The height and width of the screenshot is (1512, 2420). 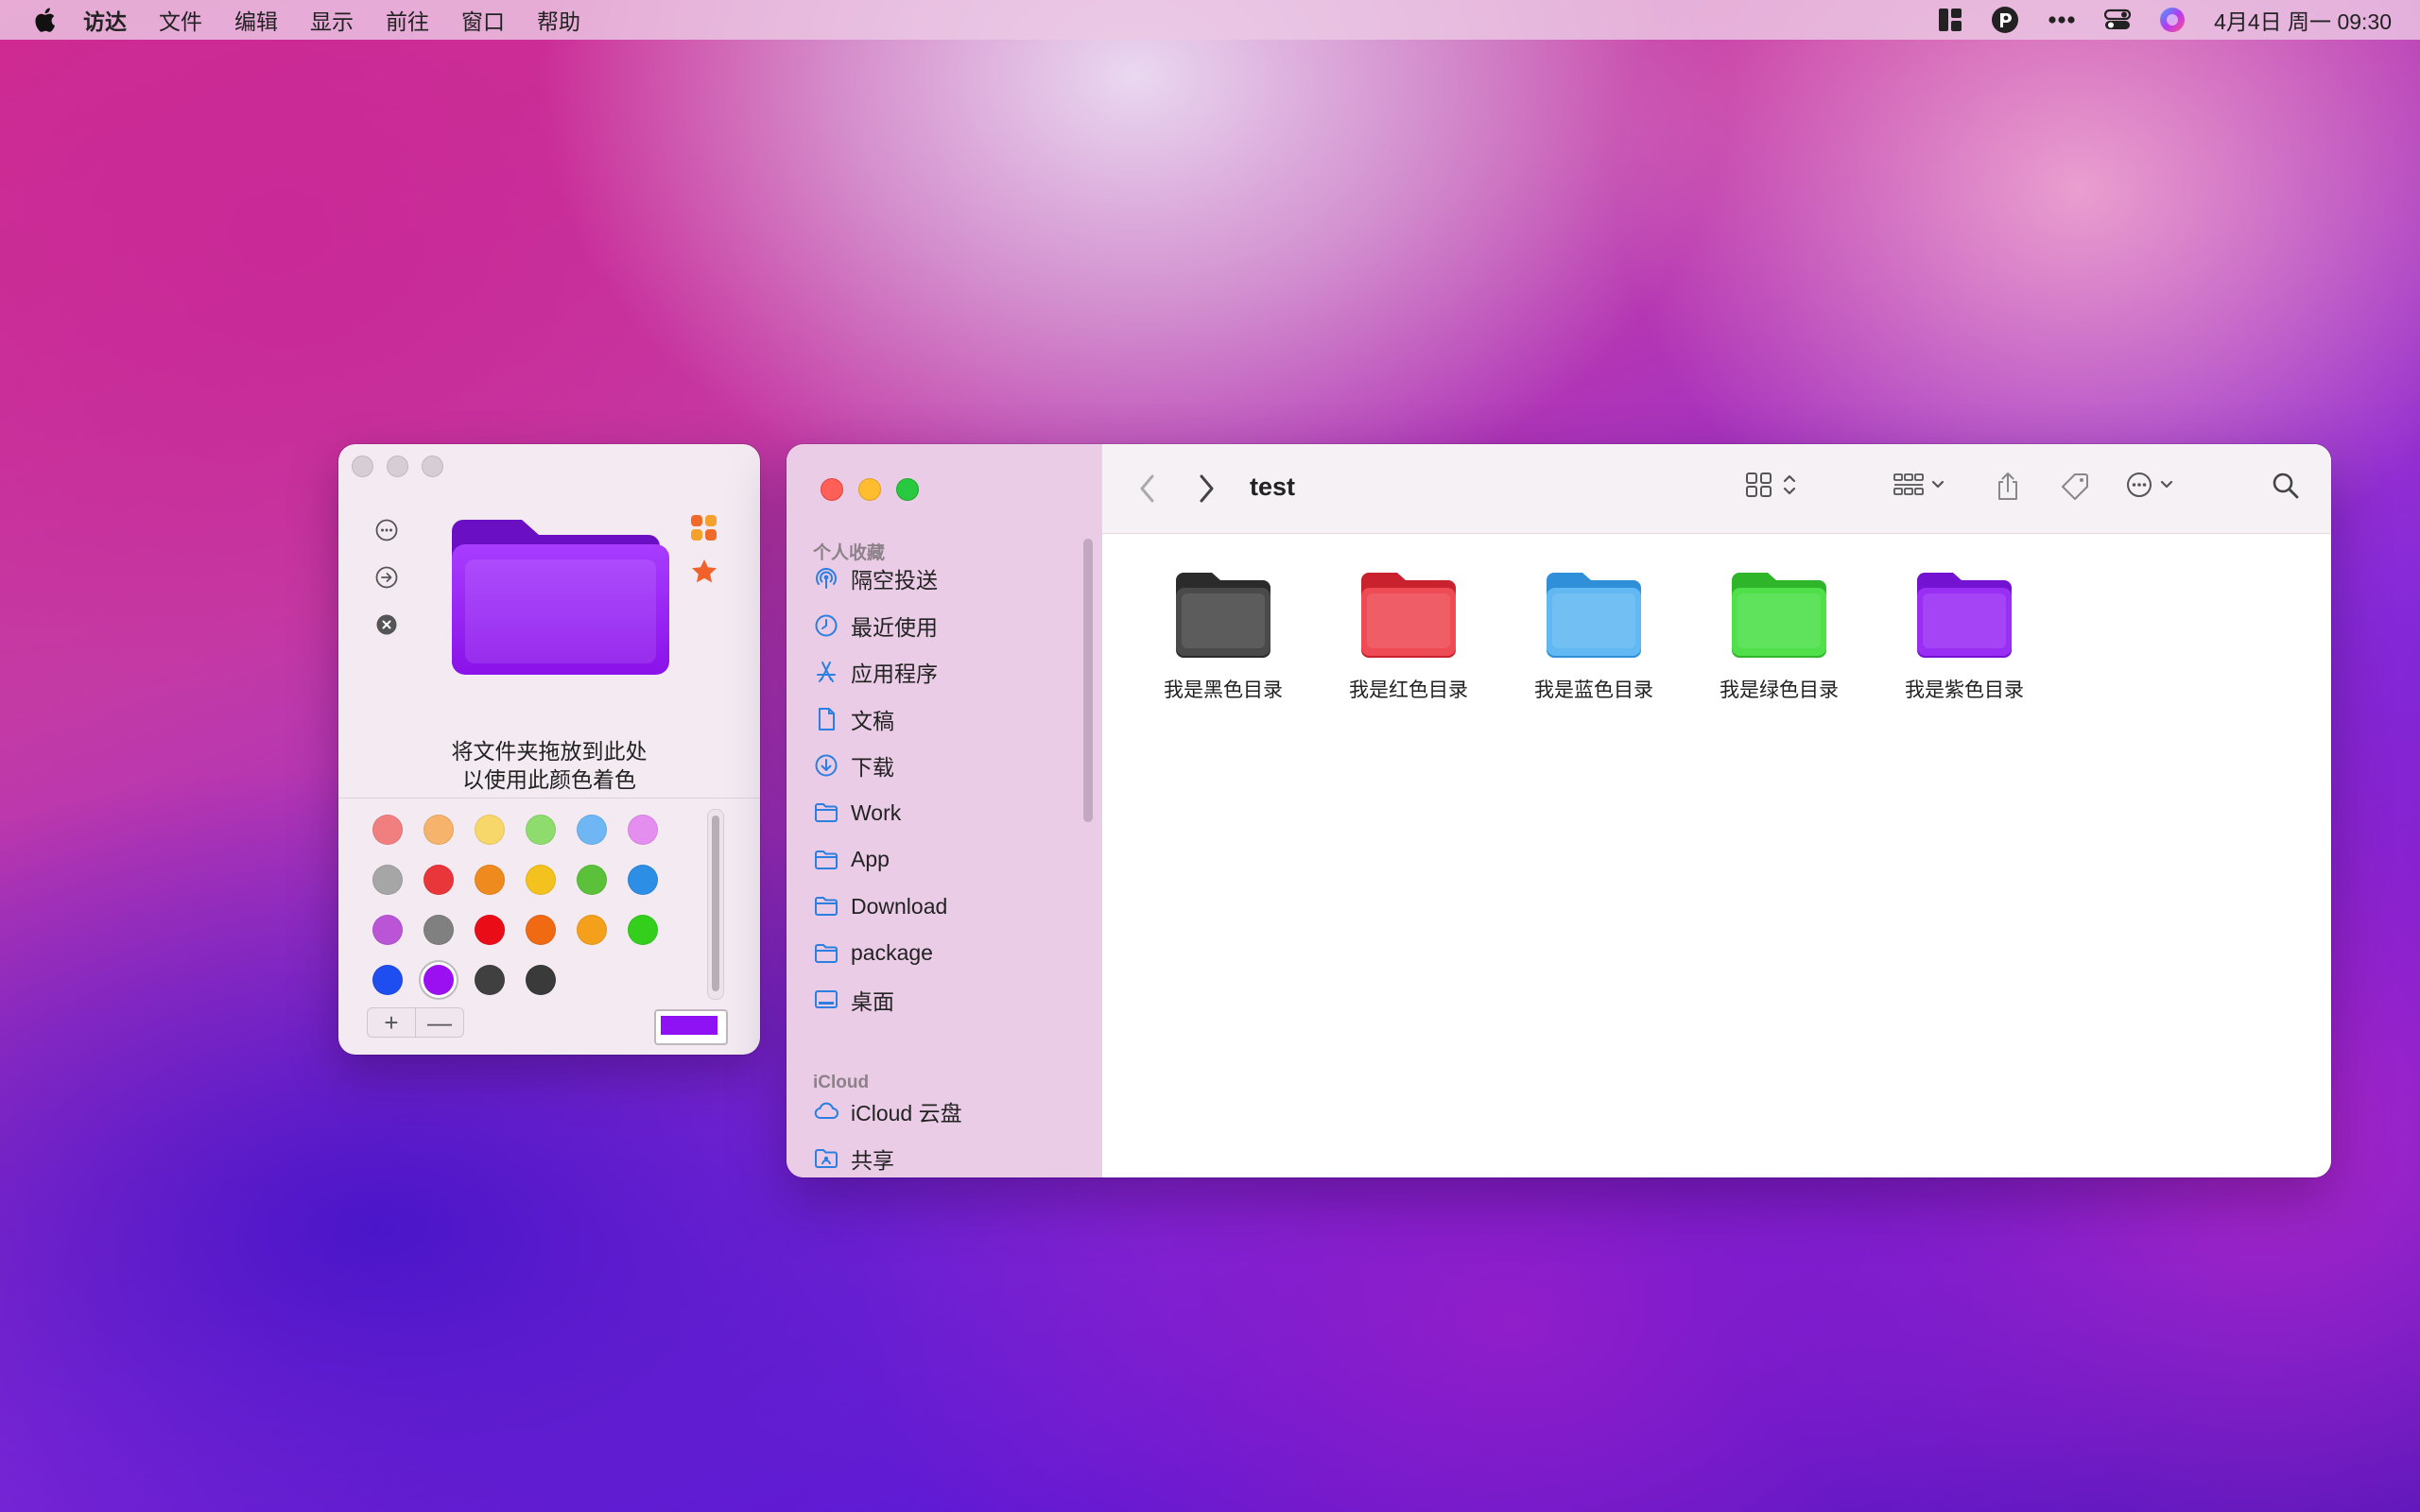 I want to click on sidebar-scrollbar, so click(x=1088, y=680).